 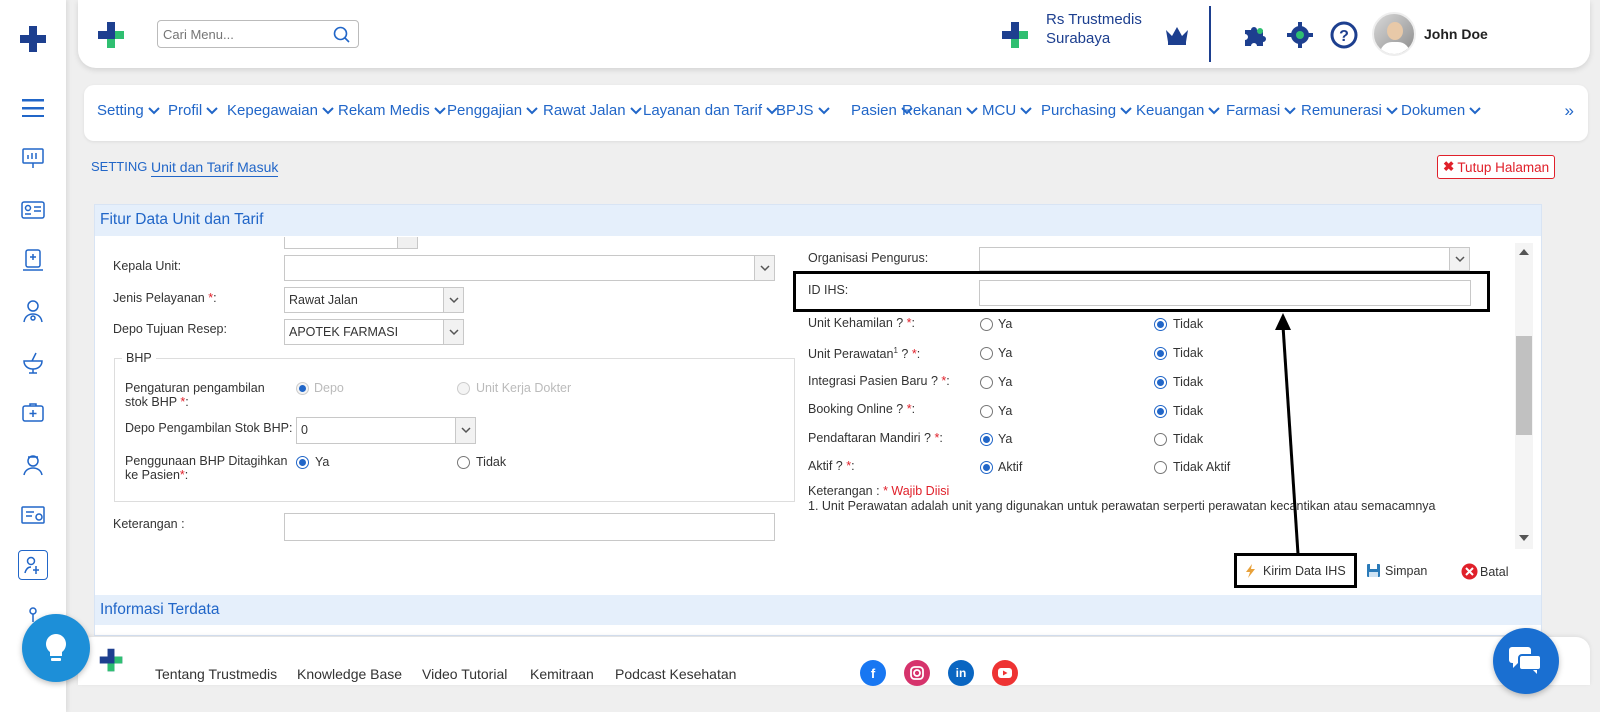 What do you see at coordinates (33, 565) in the screenshot?
I see `doctor-touch-icon` at bounding box center [33, 565].